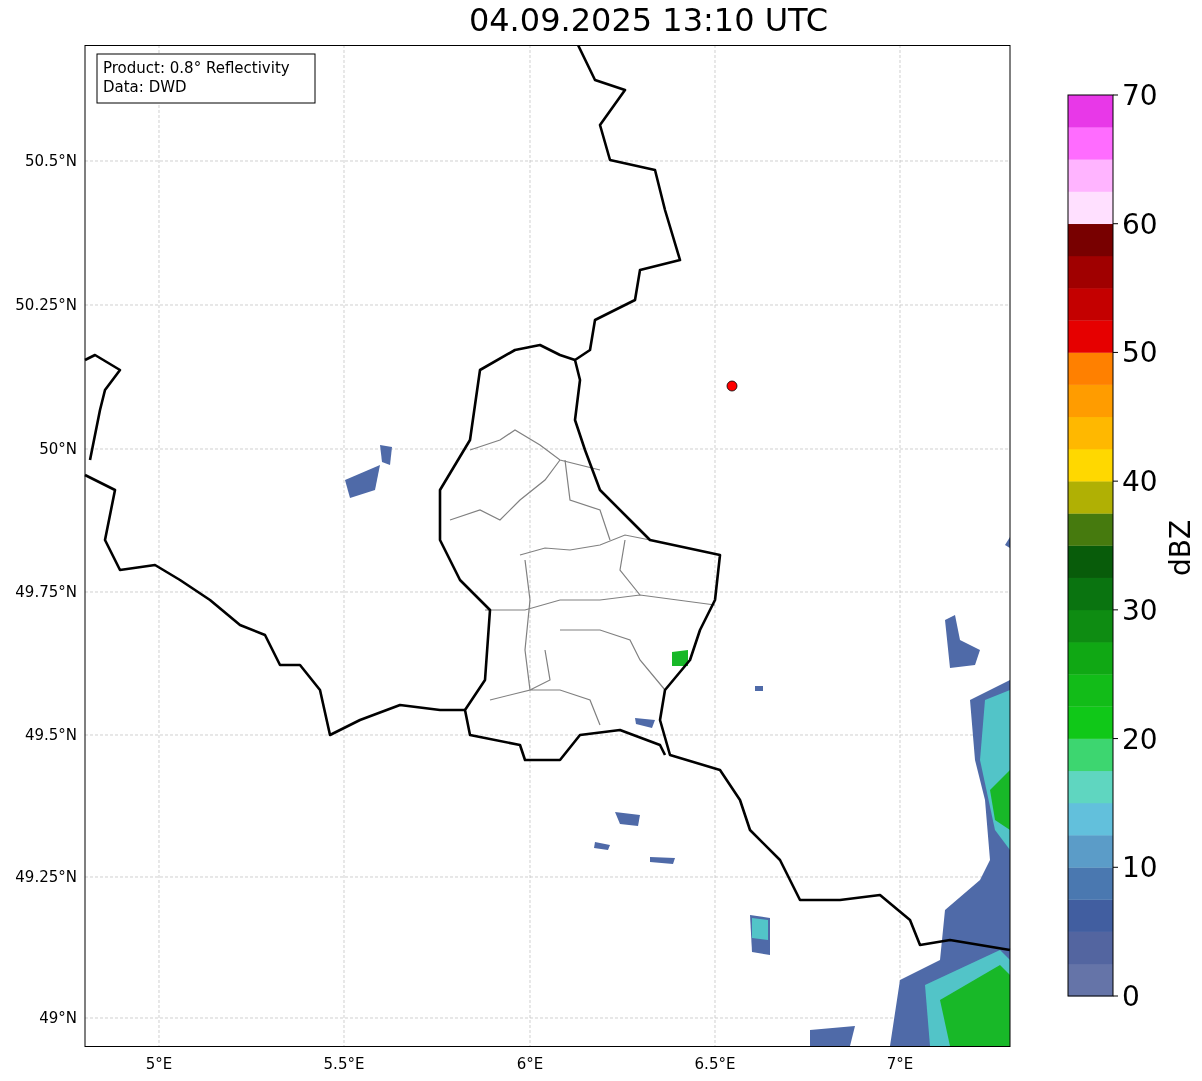 The image size is (1202, 1081). Describe the element at coordinates (46, 305) in the screenshot. I see `latitude-label: 50.25°N` at that location.